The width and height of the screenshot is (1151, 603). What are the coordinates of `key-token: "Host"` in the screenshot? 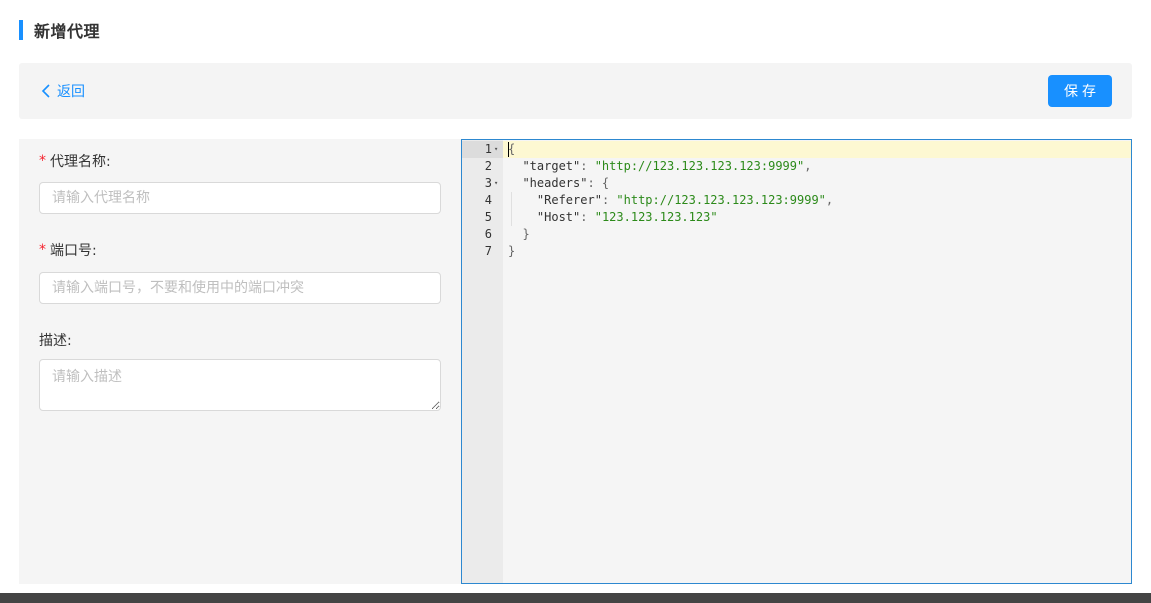 It's located at (558, 217).